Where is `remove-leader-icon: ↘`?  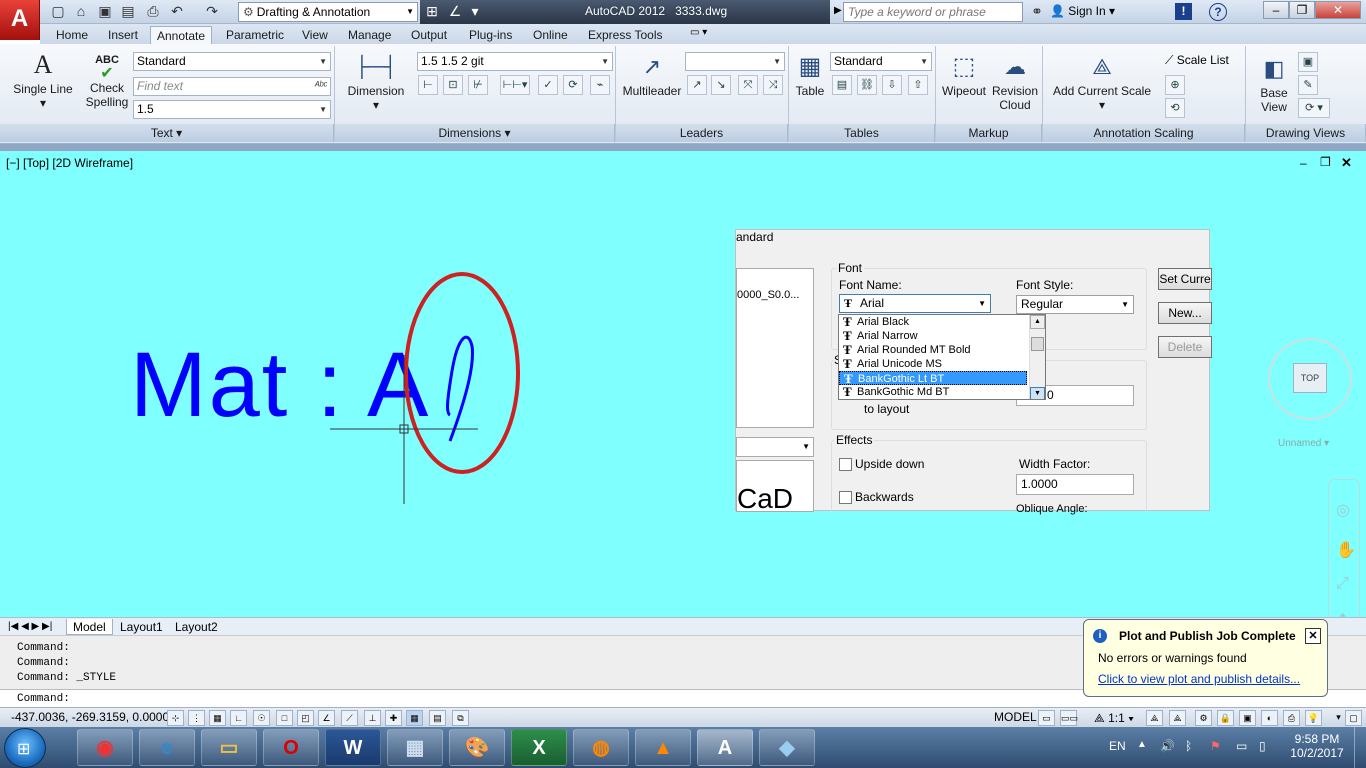 remove-leader-icon: ↘ is located at coordinates (721, 85).